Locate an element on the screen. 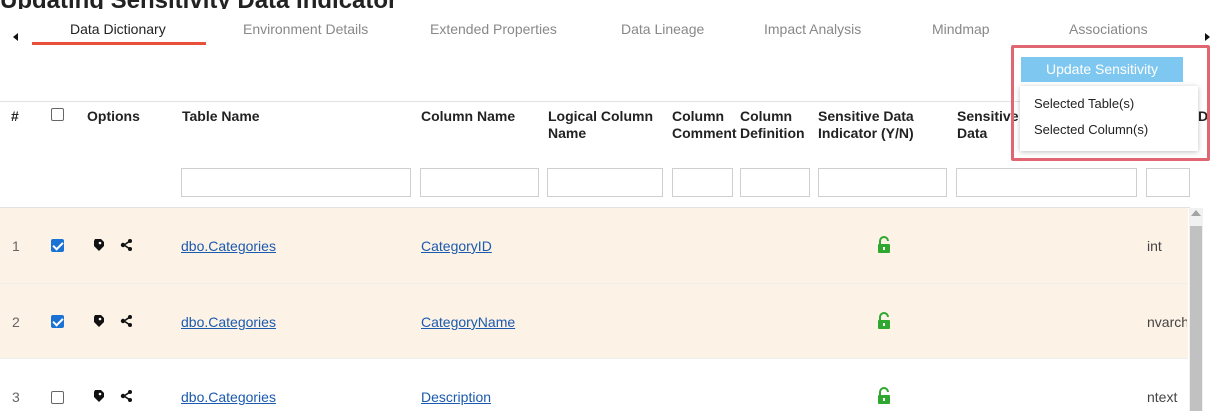  header-row-number: # is located at coordinates (15, 116).